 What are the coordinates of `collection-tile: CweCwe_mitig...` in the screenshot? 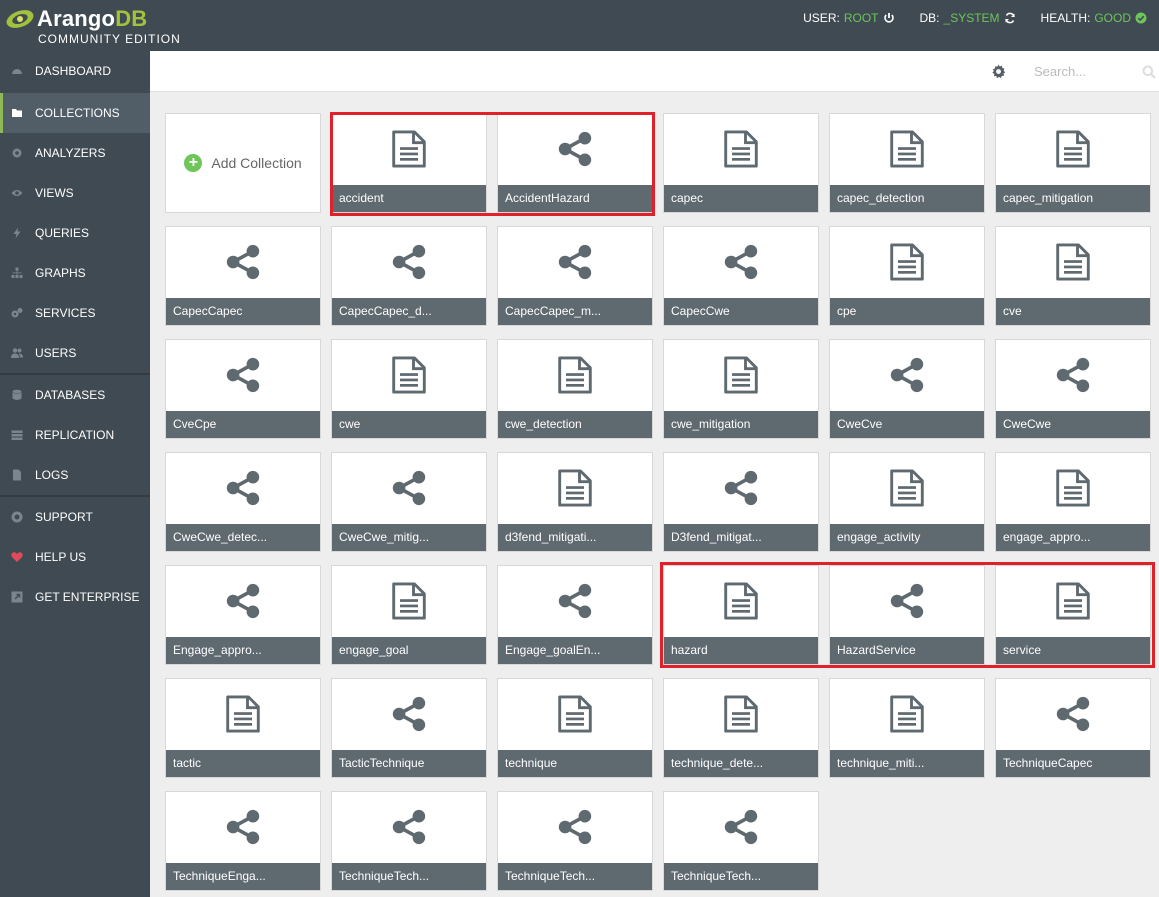 It's located at (409, 502).